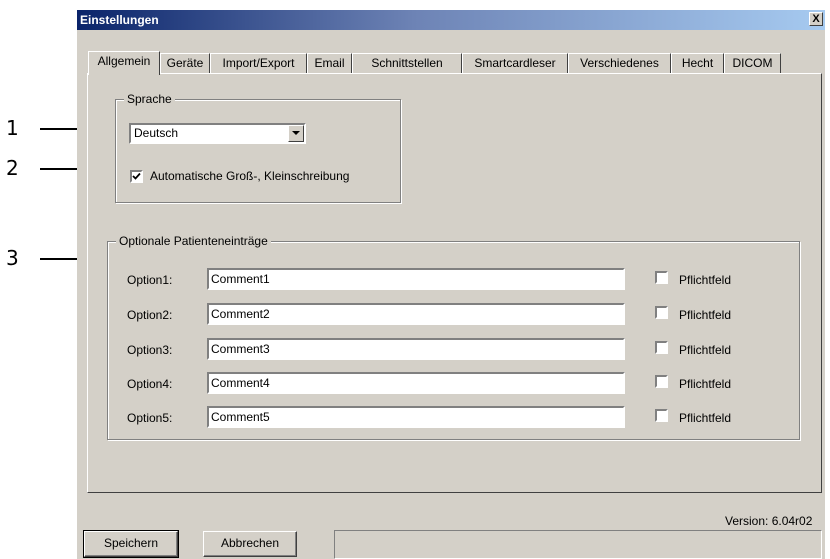 The height and width of the screenshot is (559, 830). Describe the element at coordinates (752, 63) in the screenshot. I see `tab-dicom: DICOM` at that location.